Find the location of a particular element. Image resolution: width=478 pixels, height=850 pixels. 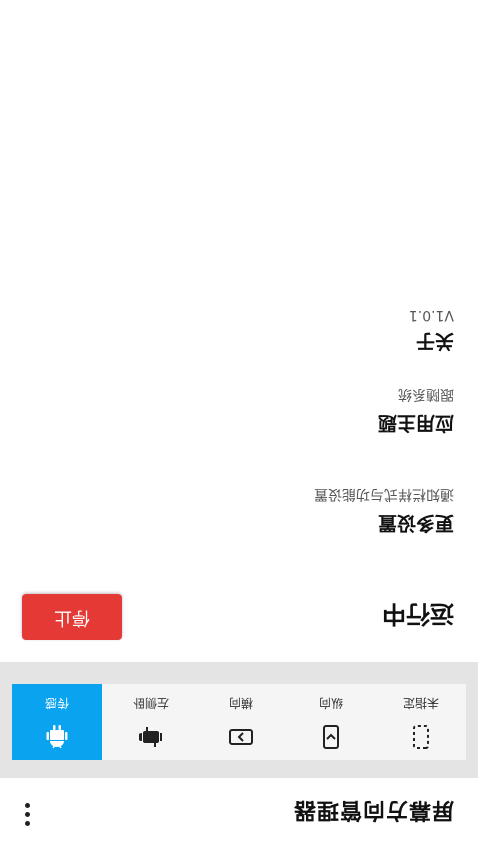

orientation-mode-bar: 未指定 纵向 横向 左侧卧 传感 is located at coordinates (239, 720).